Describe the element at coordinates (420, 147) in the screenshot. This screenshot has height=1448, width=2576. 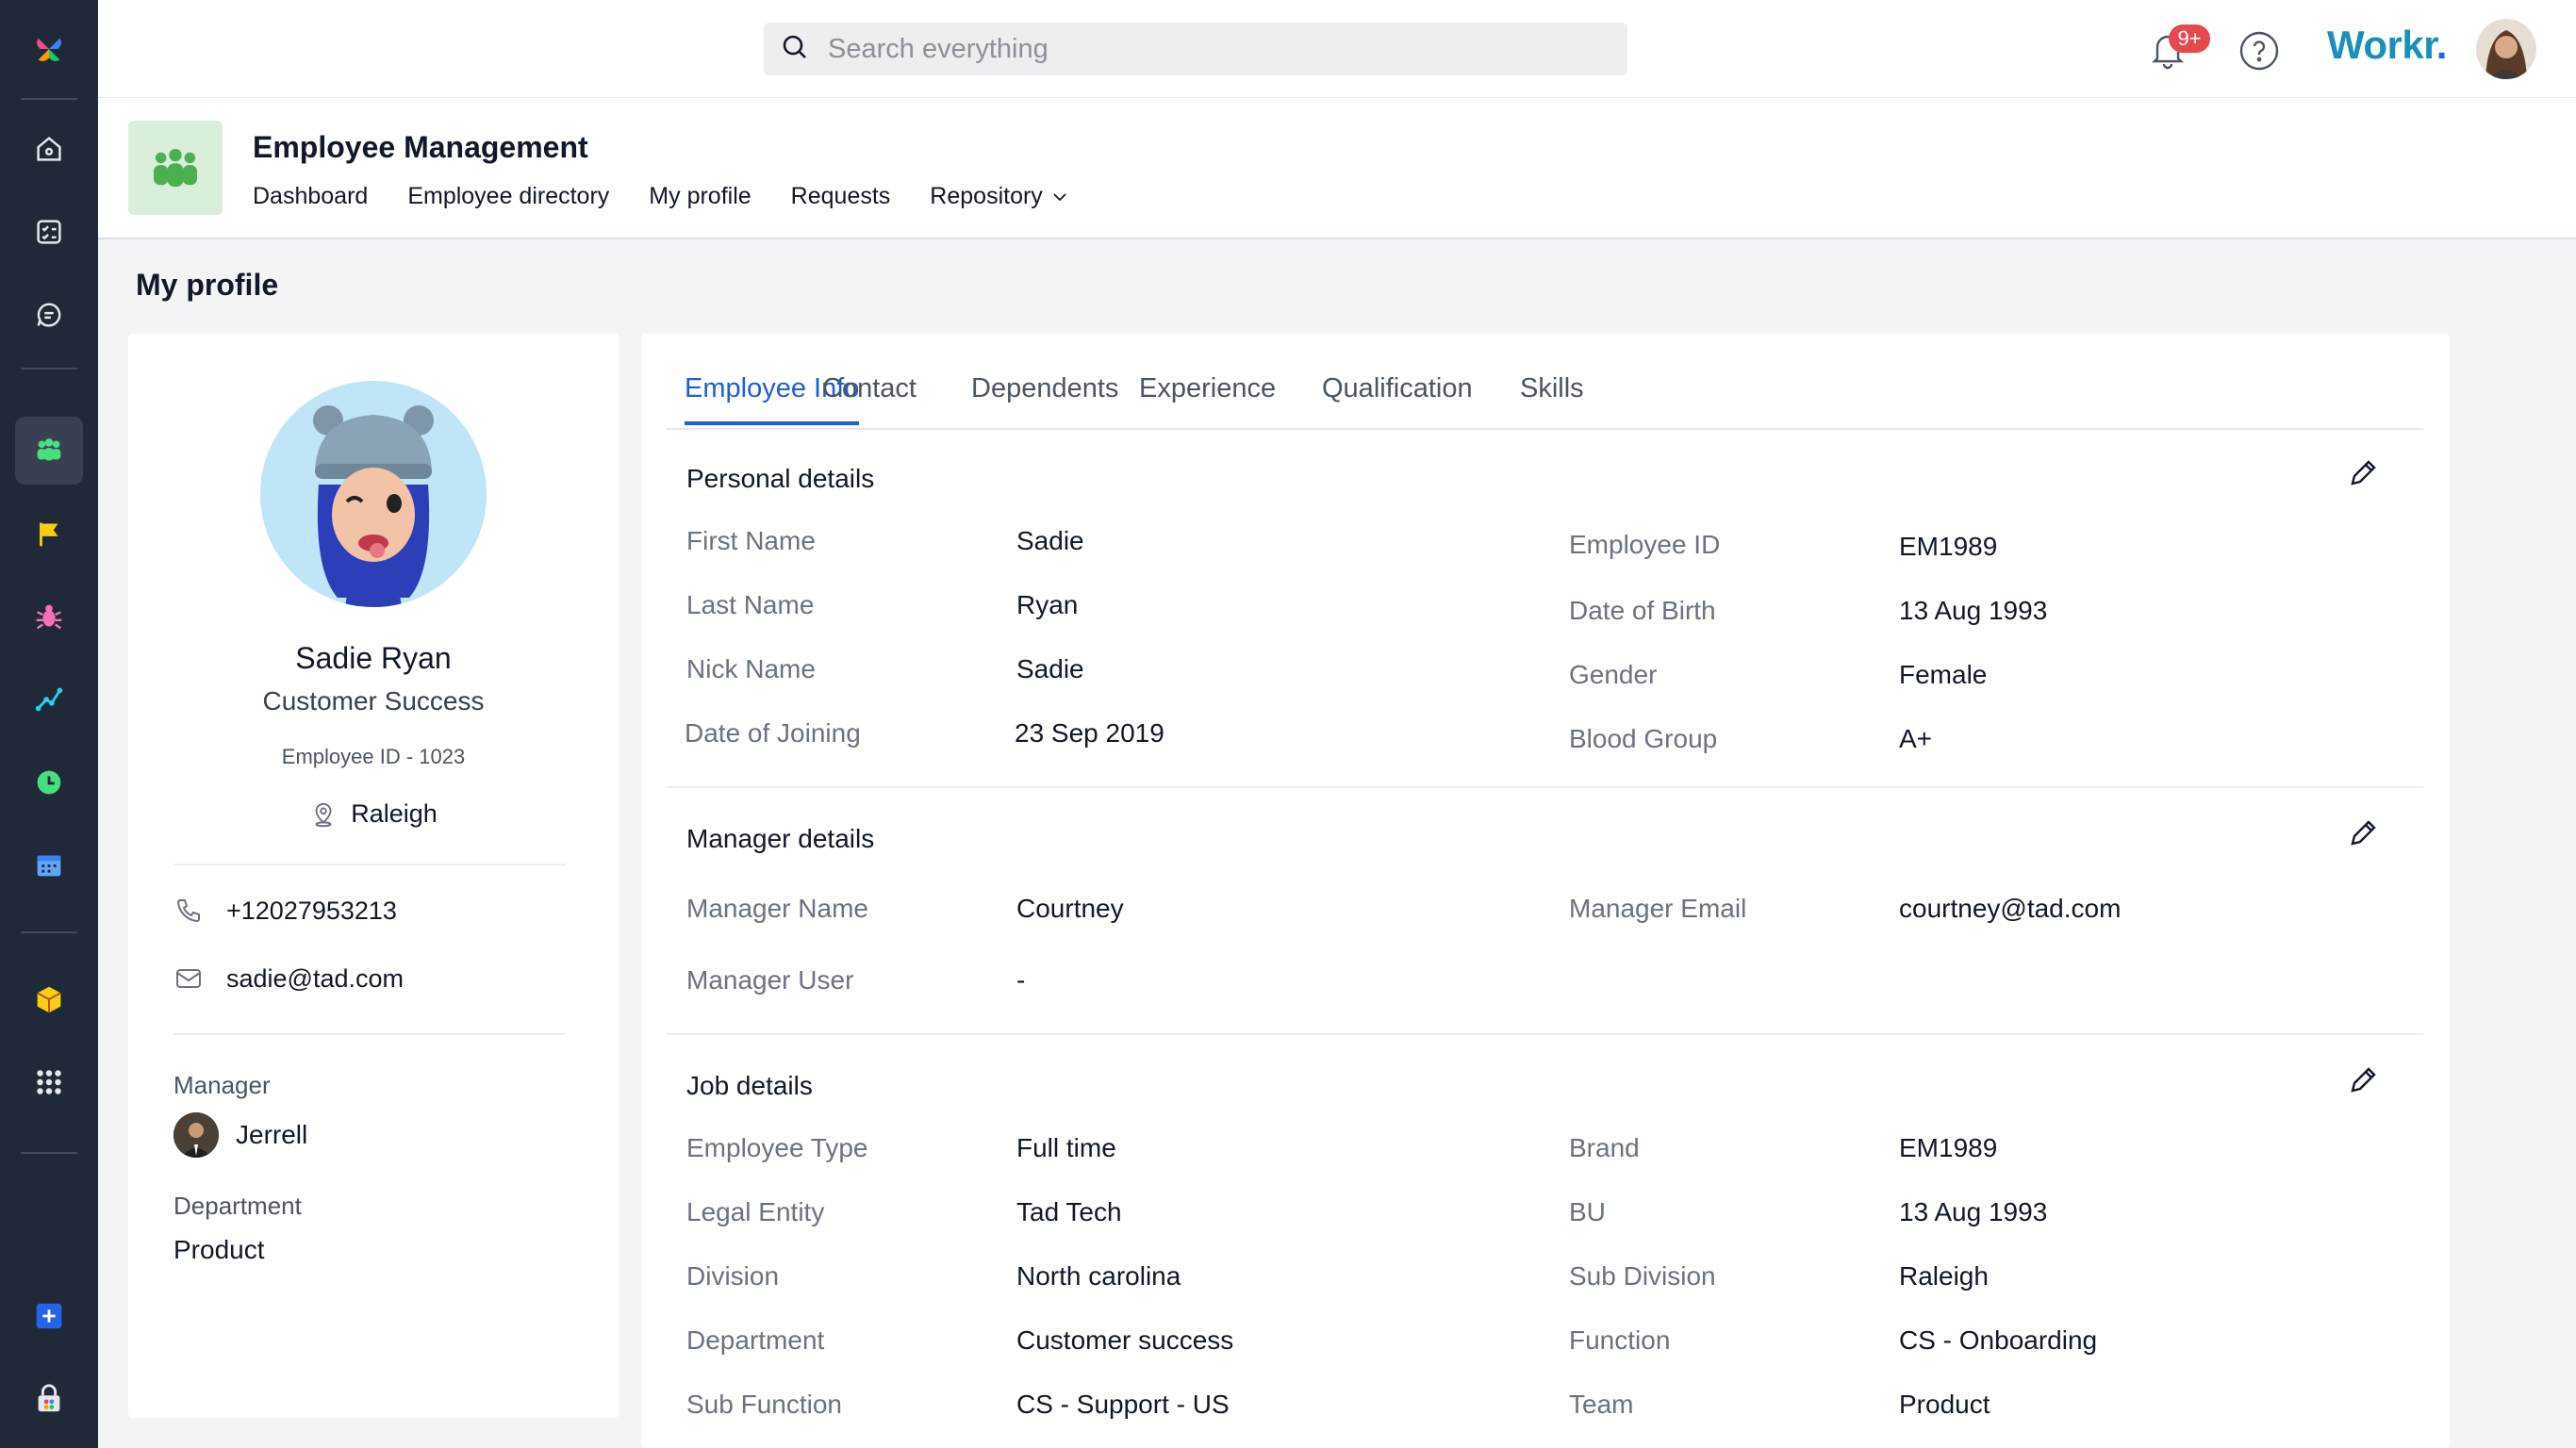
I see `module-title: Employee Management` at that location.